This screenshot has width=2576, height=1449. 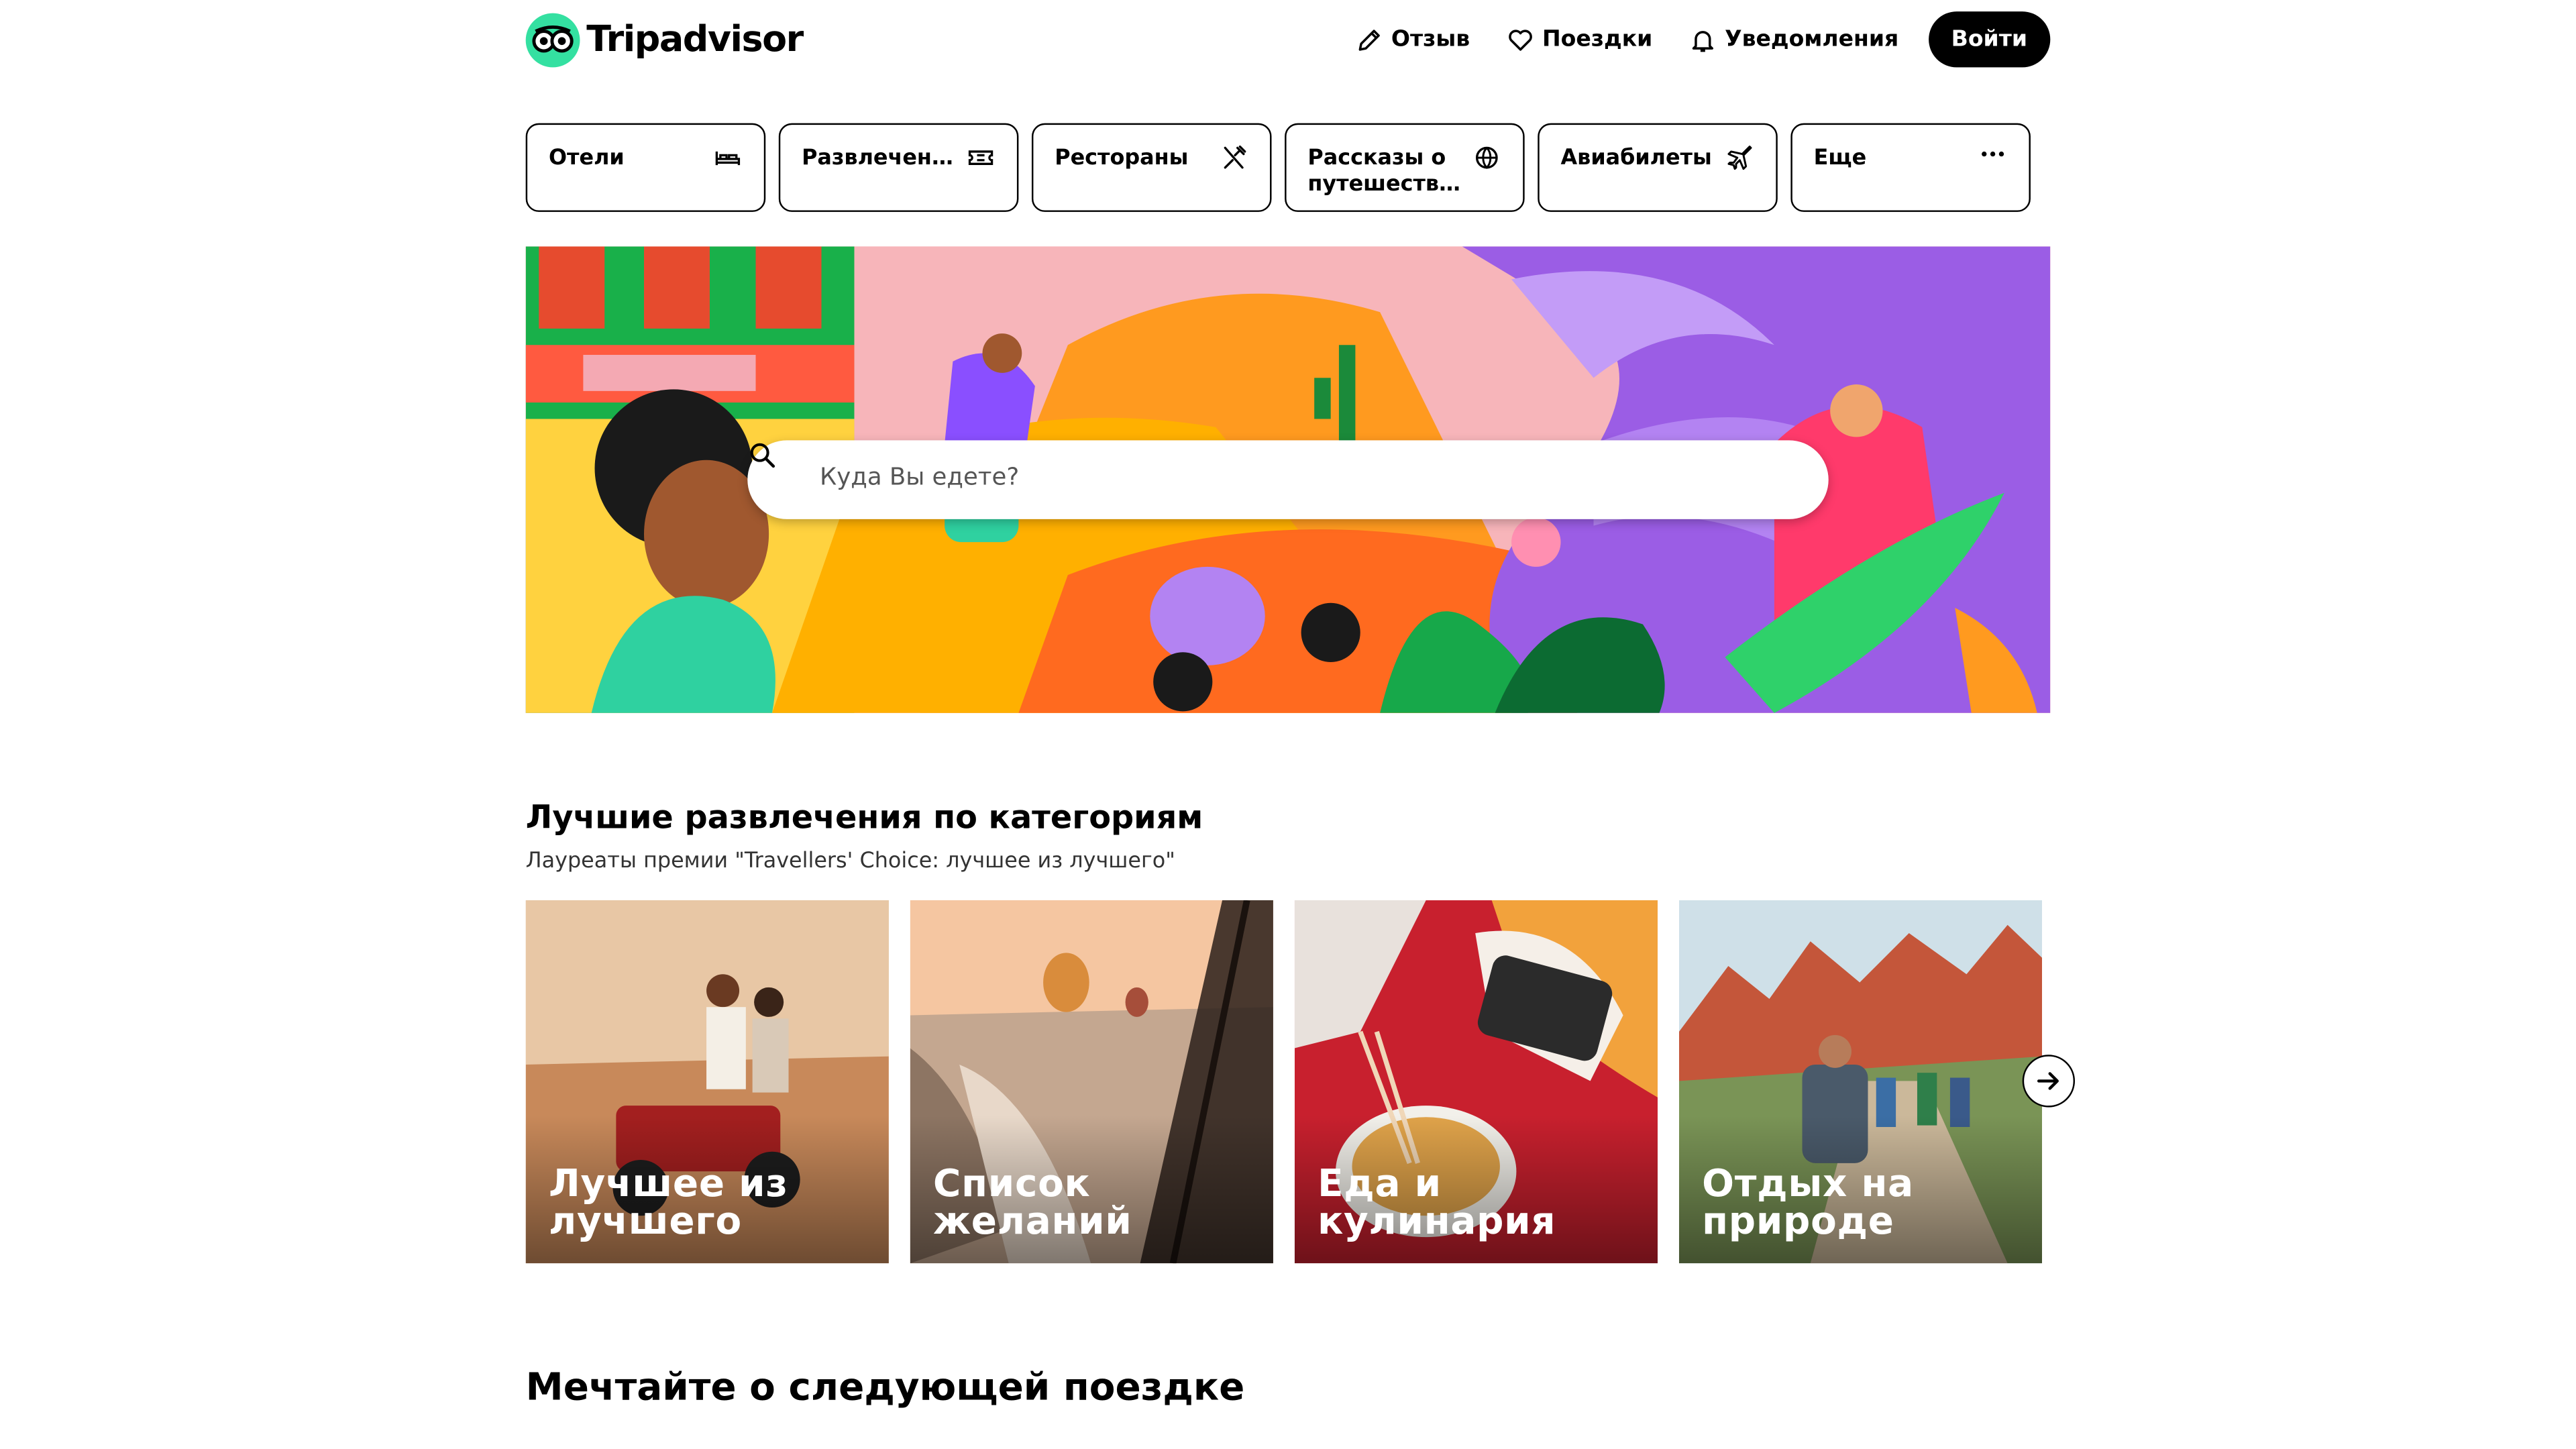 I want to click on pencil-icon, so click(x=1369, y=39).